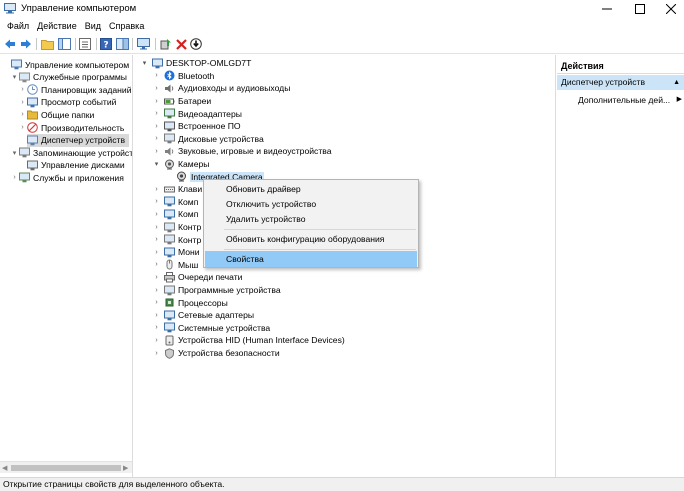 The image size is (684, 491). Describe the element at coordinates (211, 328) in the screenshot. I see `device-category: › Системные устройства` at that location.